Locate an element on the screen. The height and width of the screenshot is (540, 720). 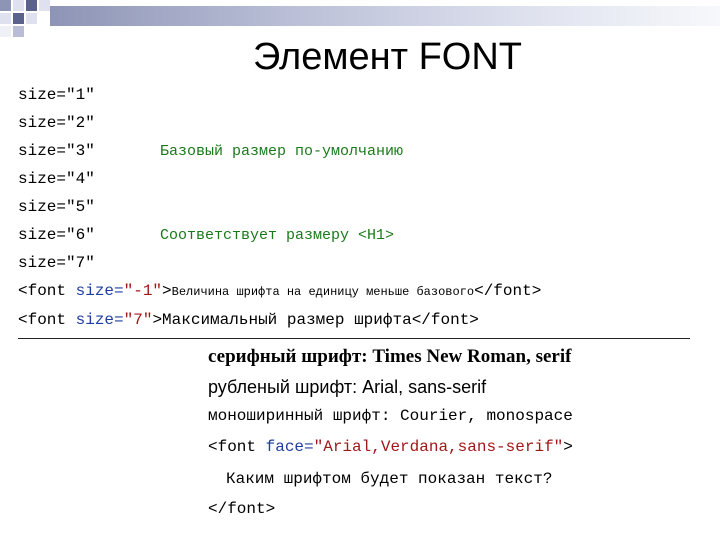
mono-example: моноширинный шрифт: Courier, monospace is located at coordinates (390, 416).